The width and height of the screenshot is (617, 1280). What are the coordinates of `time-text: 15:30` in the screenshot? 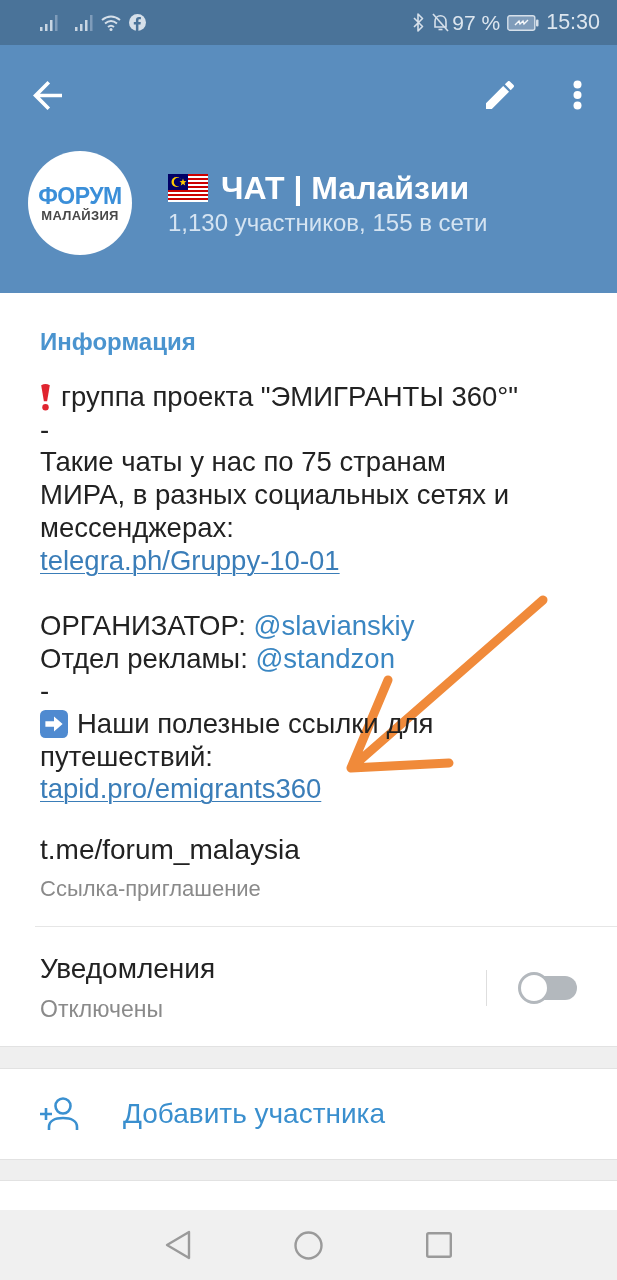 It's located at (573, 23).